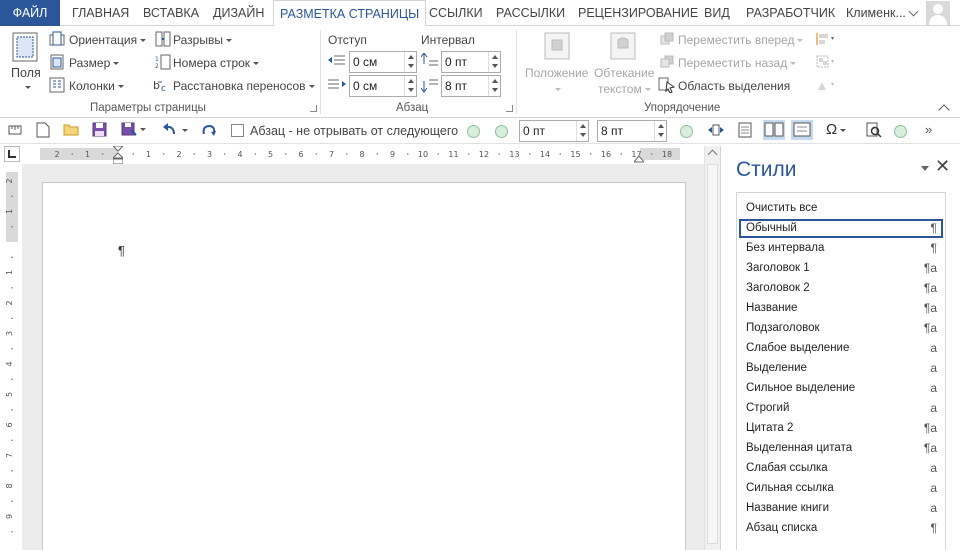 This screenshot has height=550, width=960. I want to click on hyphenation-button: Расстановка переносов, so click(244, 86).